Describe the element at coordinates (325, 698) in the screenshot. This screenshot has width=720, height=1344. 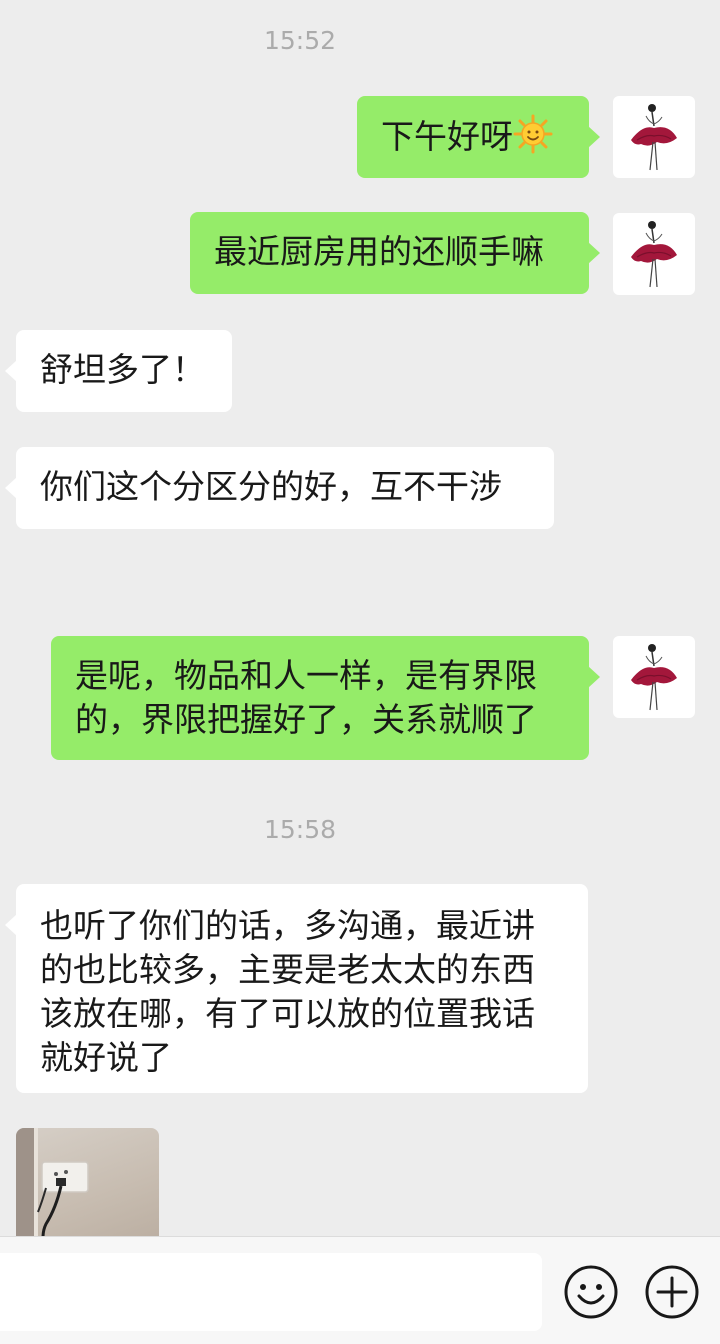
I see `message-bubble-outgoing: 是呢，物品和人一样，是有界限 的，界限把握好了，关系就顺了` at that location.